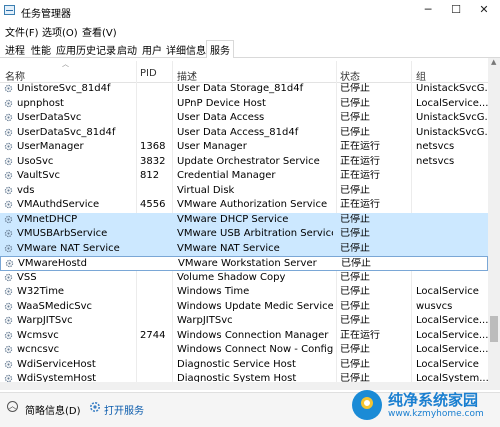 The image size is (500, 427). What do you see at coordinates (244, 147) in the screenshot?
I see `table-row: UserManager 1368 User Manager 正在运行 netsvcs` at bounding box center [244, 147].